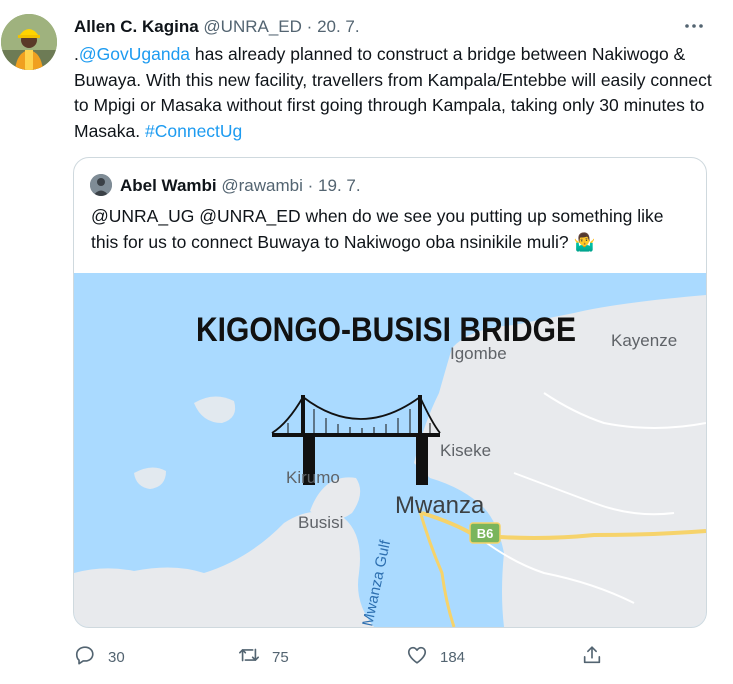  What do you see at coordinates (320, 522) in the screenshot?
I see `label-busisi: Busisi` at bounding box center [320, 522].